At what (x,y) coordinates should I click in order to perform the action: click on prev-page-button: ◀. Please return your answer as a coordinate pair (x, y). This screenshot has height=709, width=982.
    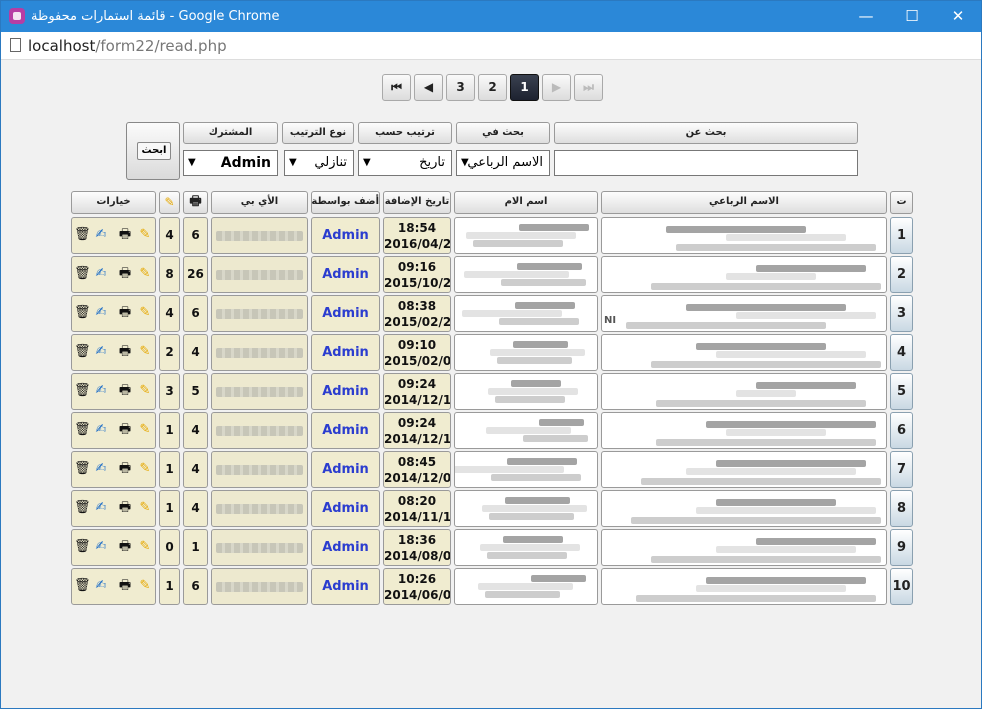
    Looking at the image, I should click on (428, 87).